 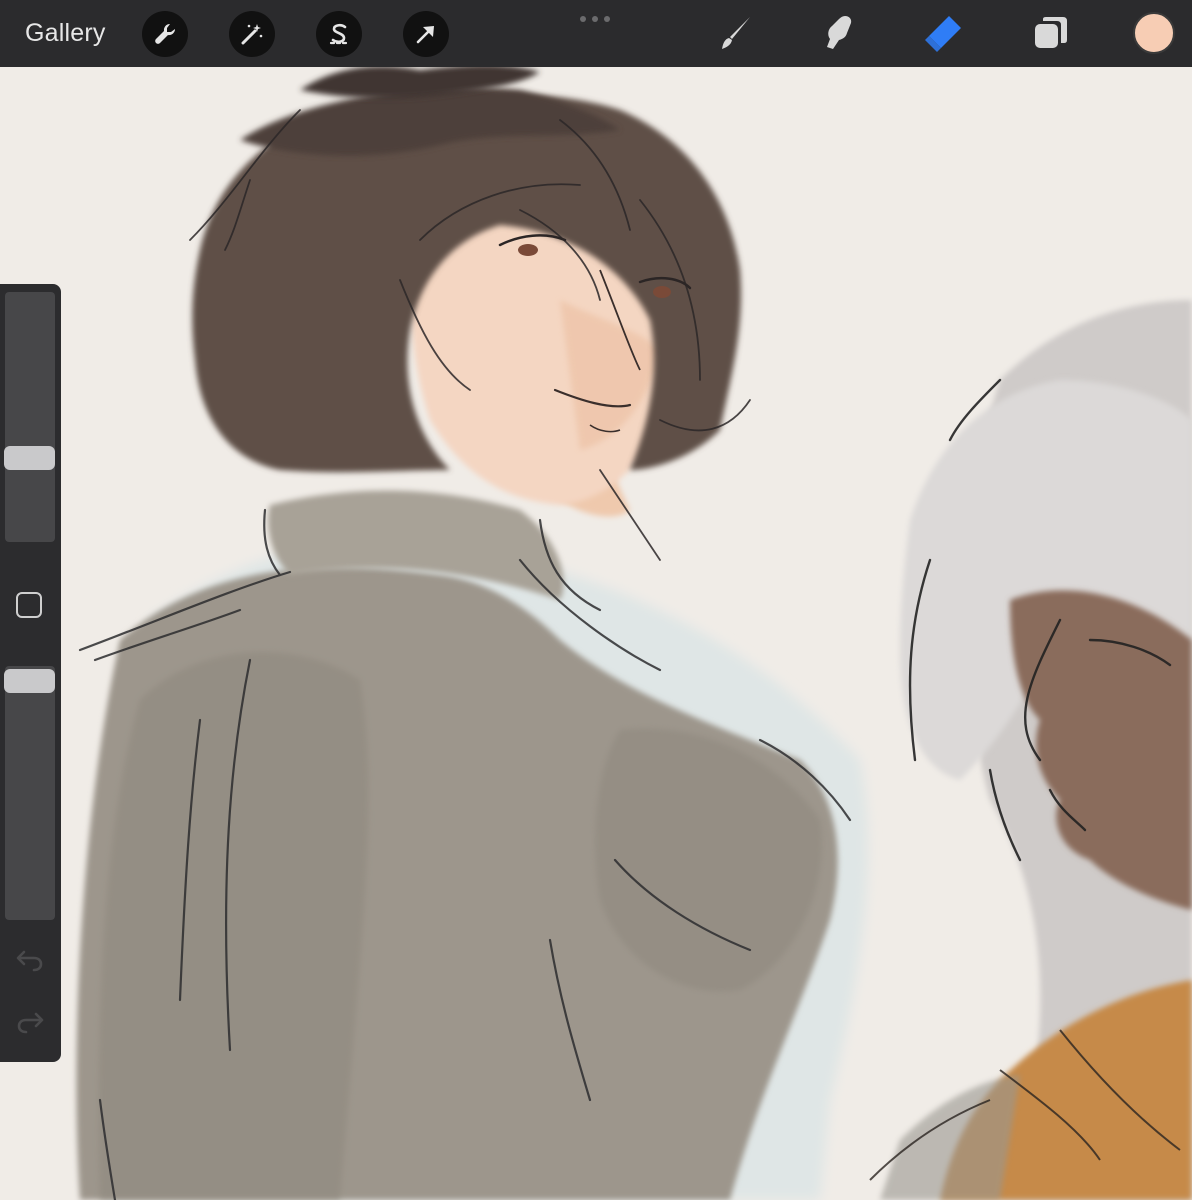 I want to click on eraser-icon, so click(x=944, y=33).